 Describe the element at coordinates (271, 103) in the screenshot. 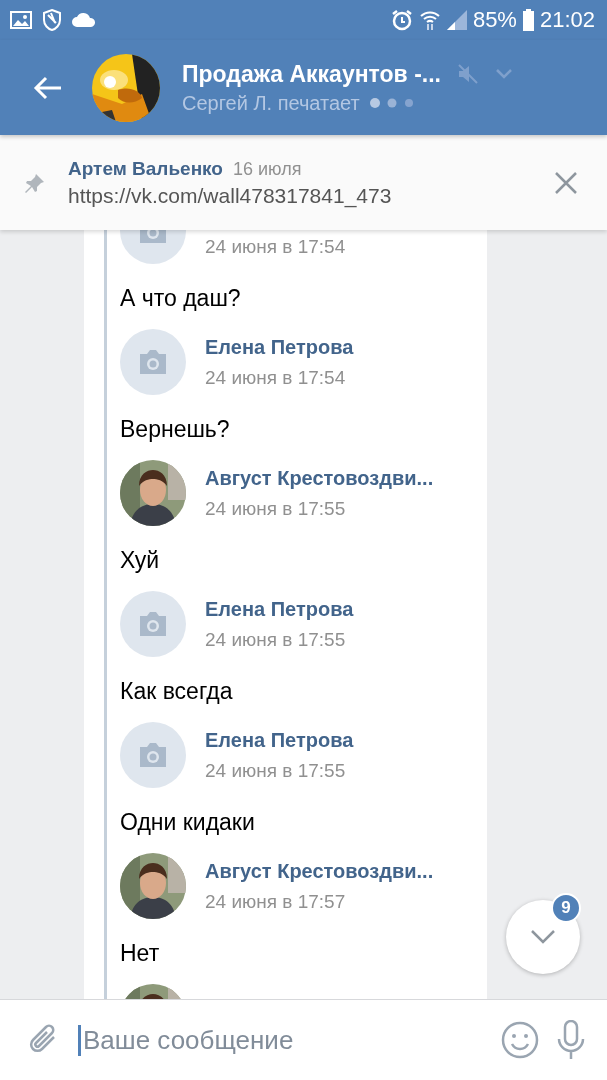

I see `typing-status: Сергей Л. печатает` at that location.